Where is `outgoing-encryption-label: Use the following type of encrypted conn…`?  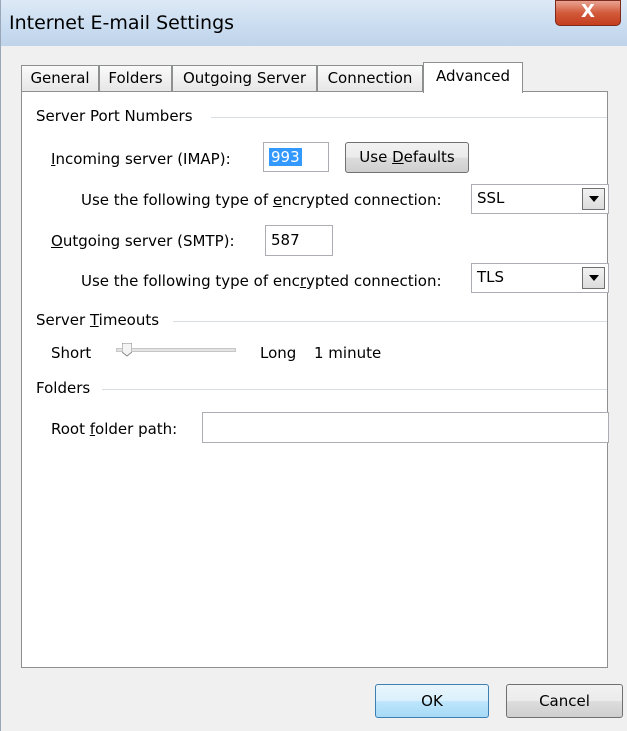
outgoing-encryption-label: Use the following type of encrypted conn… is located at coordinates (261, 281).